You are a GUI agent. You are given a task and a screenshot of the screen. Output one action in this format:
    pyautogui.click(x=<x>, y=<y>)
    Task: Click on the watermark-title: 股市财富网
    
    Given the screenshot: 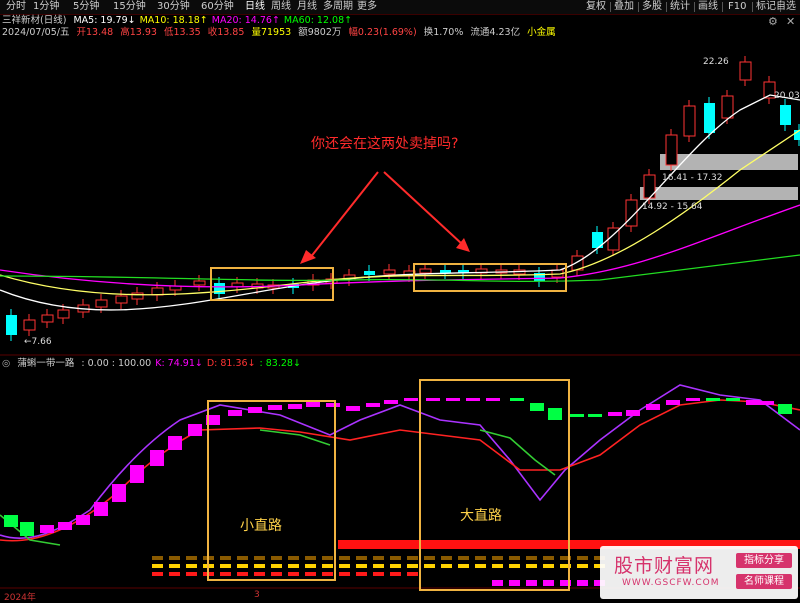 What is the action you would take?
    pyautogui.click(x=664, y=566)
    